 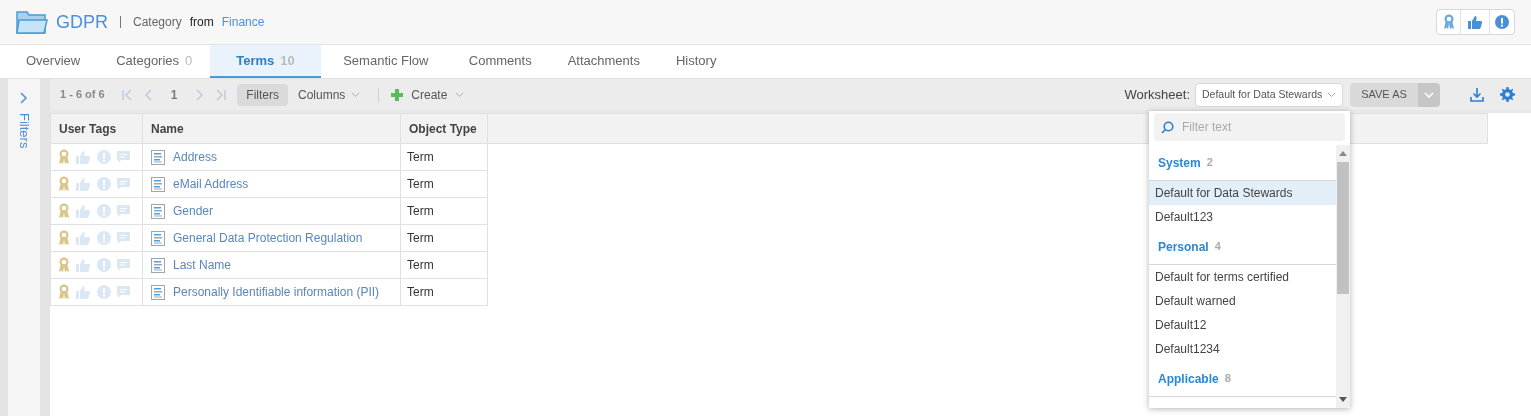 What do you see at coordinates (193, 211) in the screenshot?
I see `term-link: Gender` at bounding box center [193, 211].